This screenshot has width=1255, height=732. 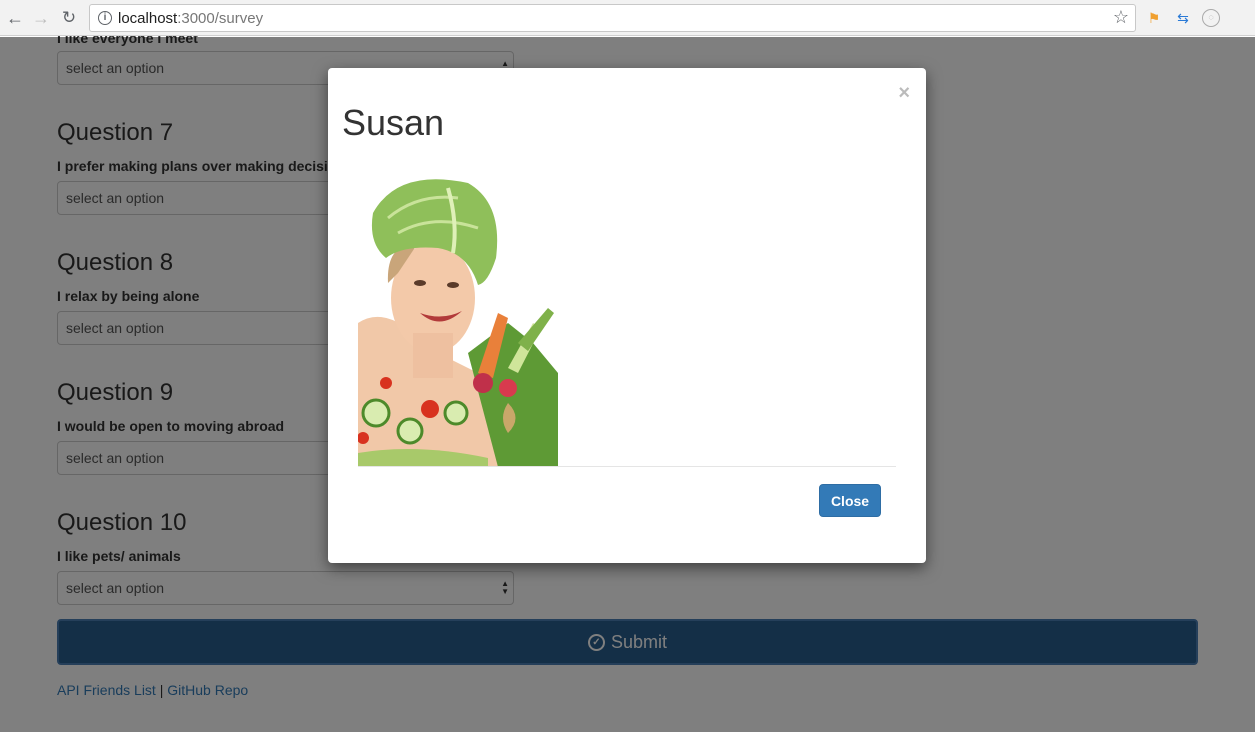 I want to click on url-host: localhost, so click(x=148, y=18).